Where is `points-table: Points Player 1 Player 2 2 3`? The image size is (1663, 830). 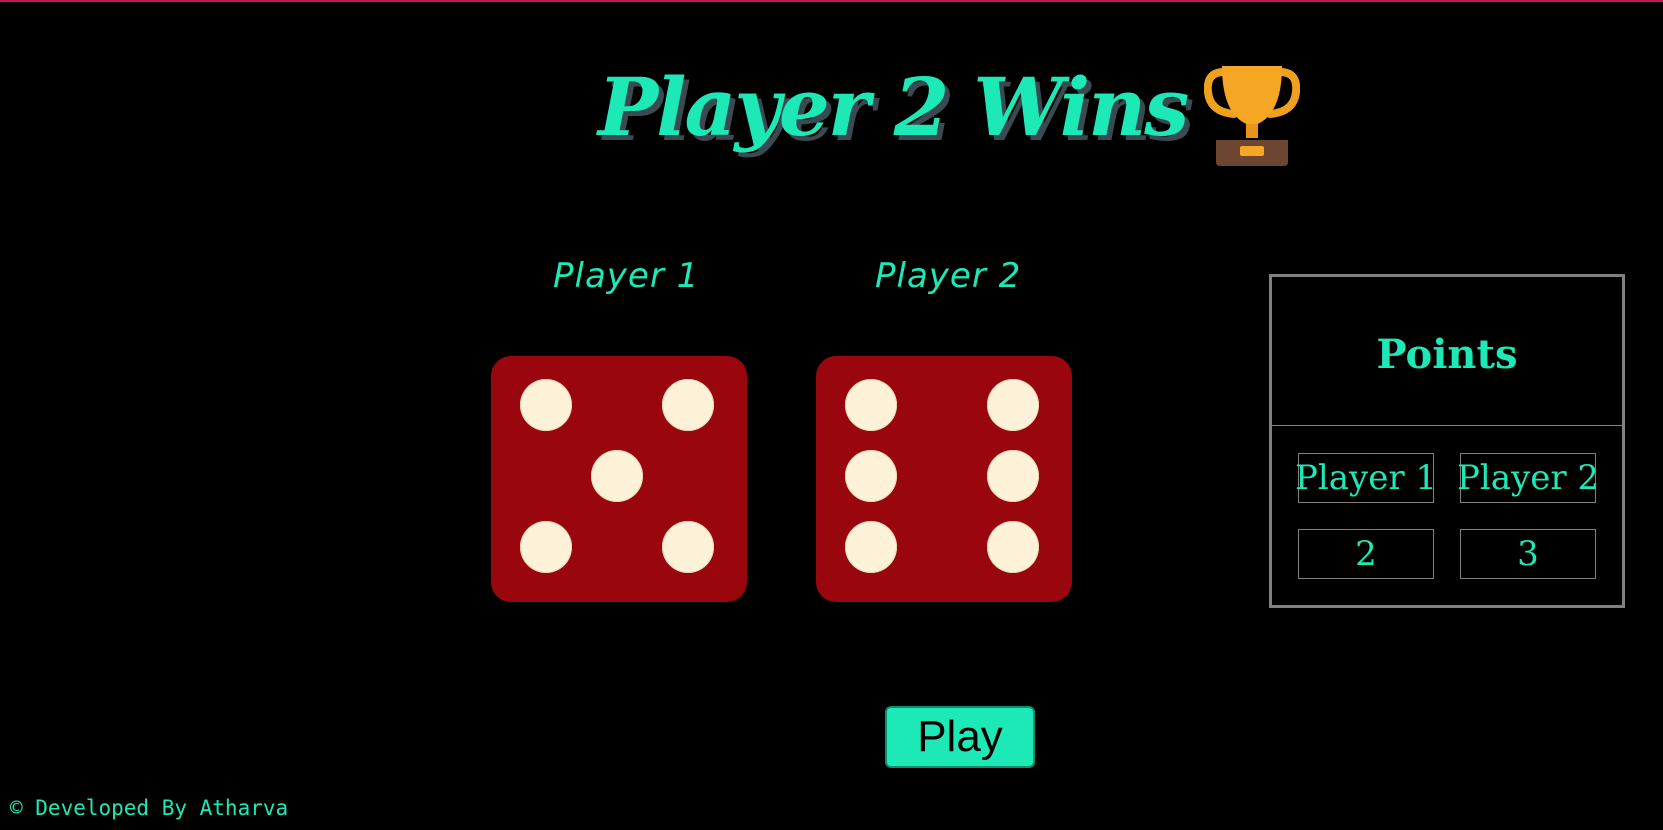
points-table: Points Player 1 Player 2 2 3 is located at coordinates (1447, 441).